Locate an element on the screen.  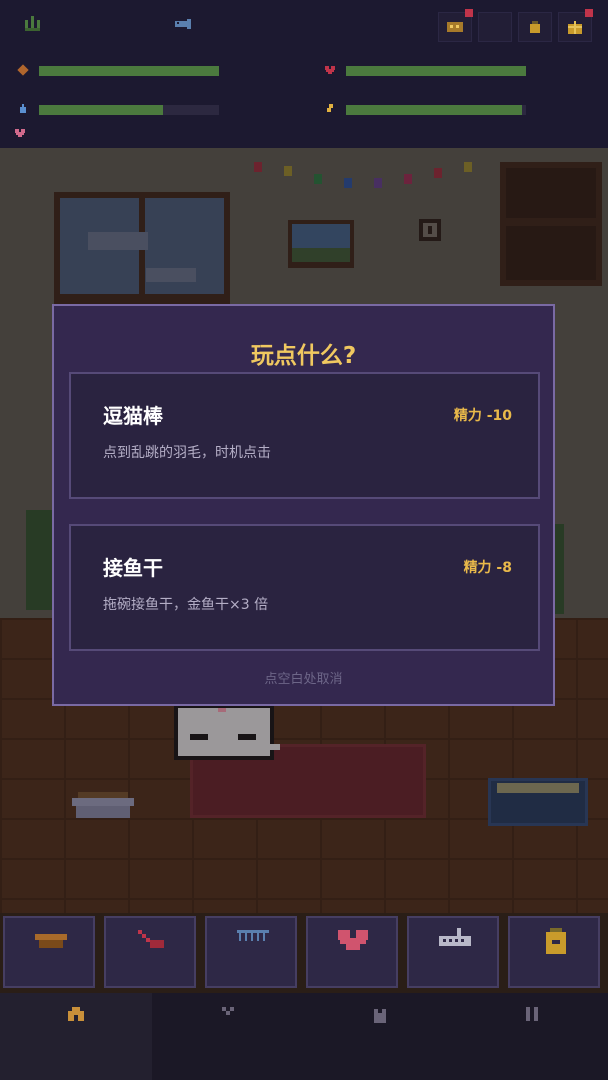
cat-icon is located at coordinates (380, 1016).